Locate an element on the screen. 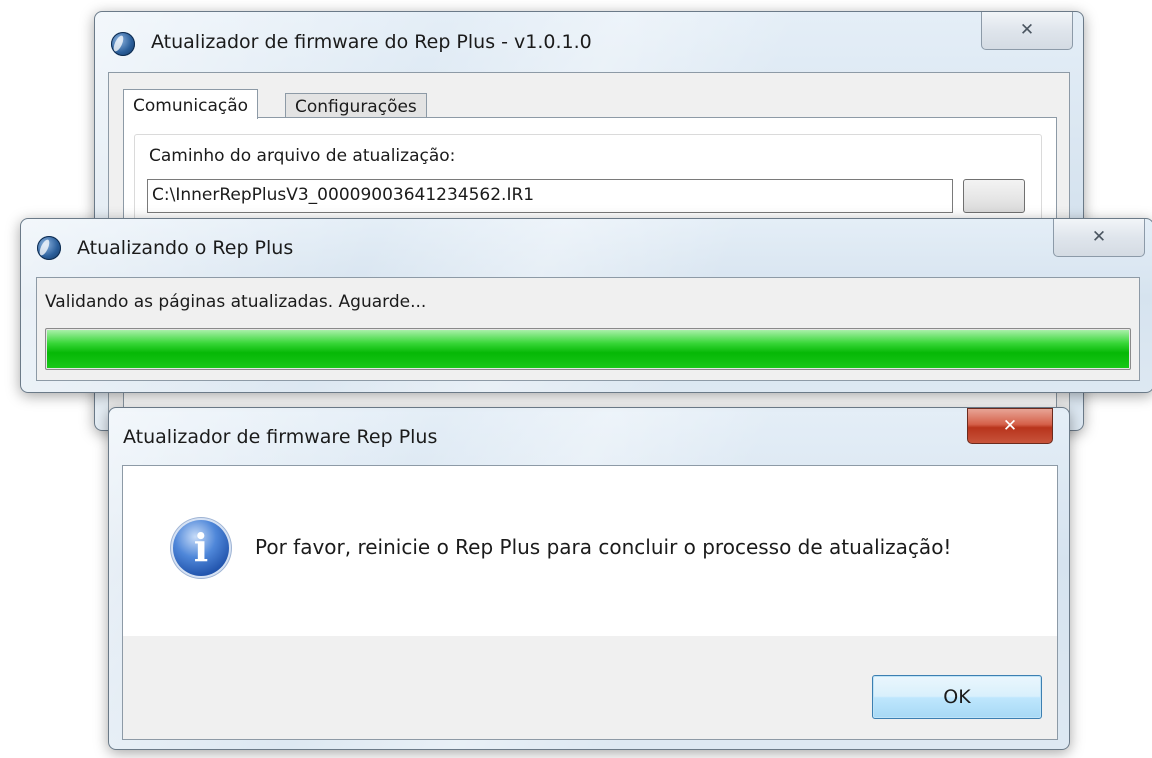 The width and height of the screenshot is (1152, 758). tab-configuracoes: Configurações is located at coordinates (356, 106).